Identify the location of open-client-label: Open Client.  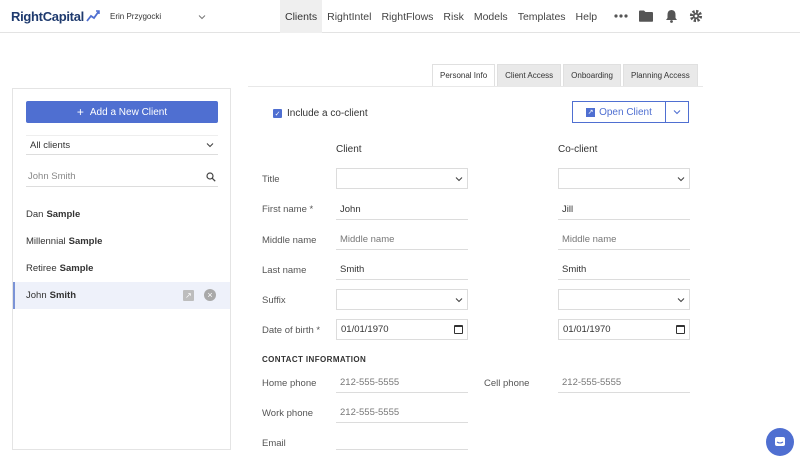
(625, 112).